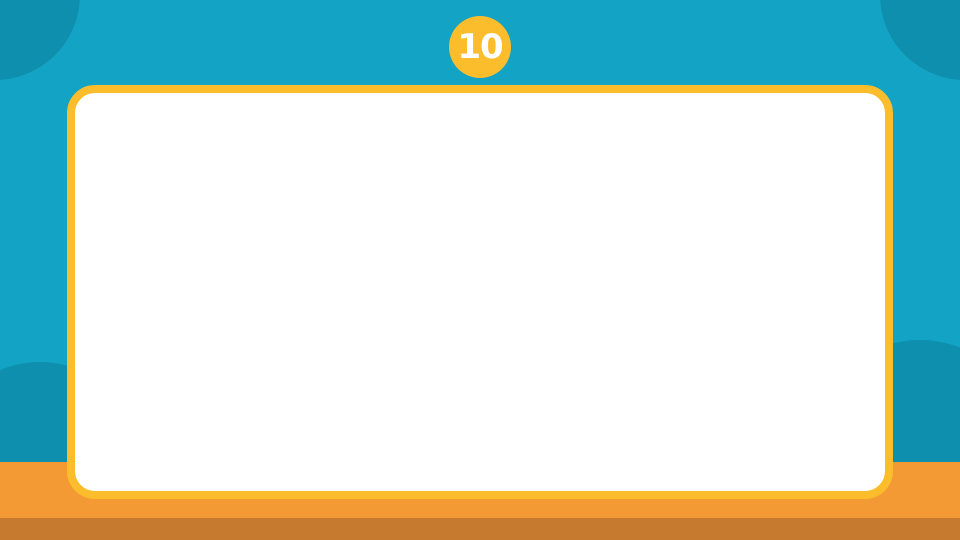 This screenshot has width=960, height=540. What do you see at coordinates (920, 40) in the screenshot?
I see `decorative-circle-top-right` at bounding box center [920, 40].